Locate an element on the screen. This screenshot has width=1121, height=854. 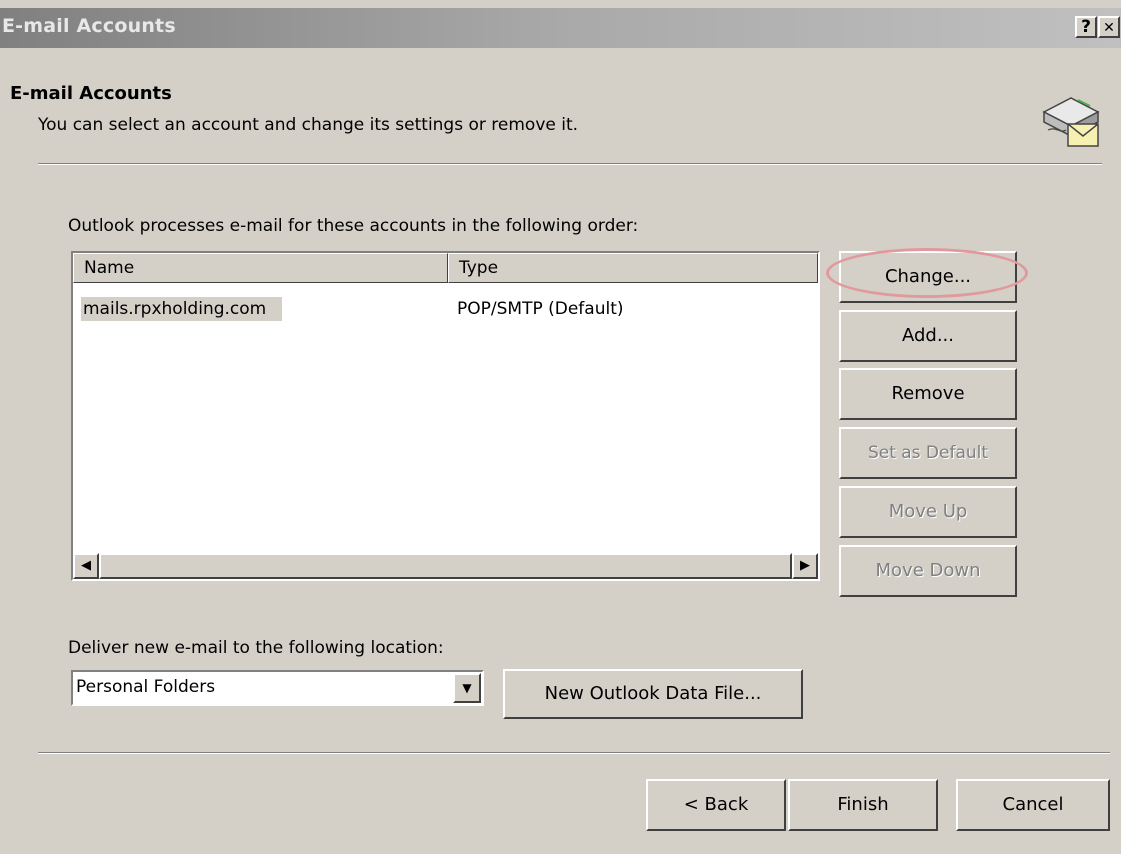
scroll-left-button: ◀ is located at coordinates (86, 566).